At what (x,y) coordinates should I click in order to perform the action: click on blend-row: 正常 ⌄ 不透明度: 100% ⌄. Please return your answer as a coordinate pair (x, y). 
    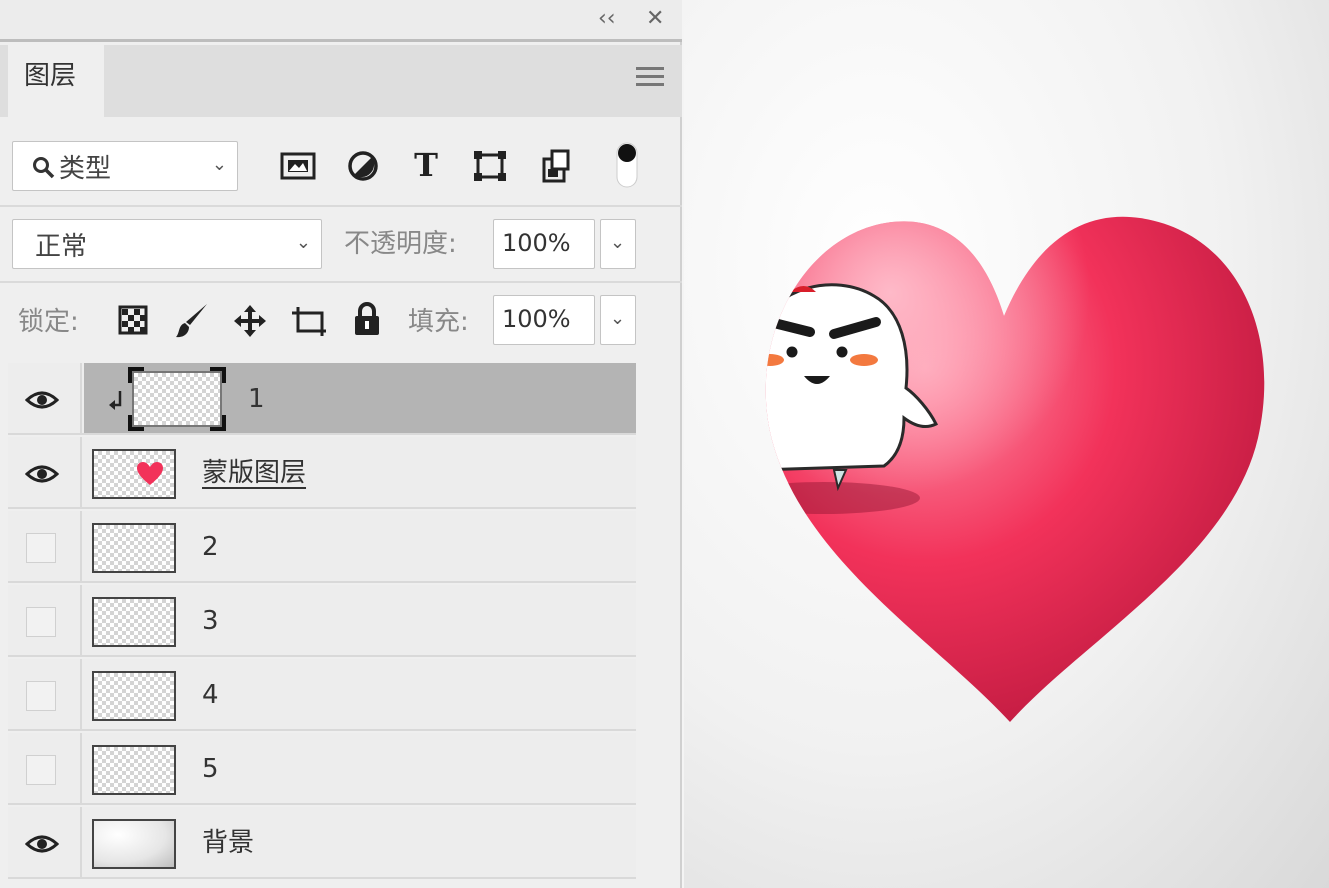
    Looking at the image, I should click on (341, 244).